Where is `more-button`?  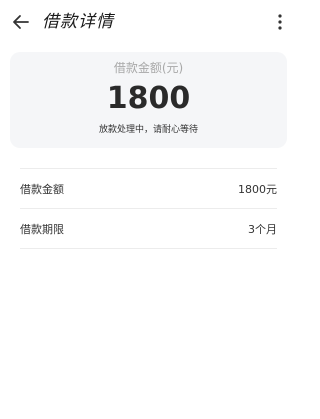 more-button is located at coordinates (280, 22).